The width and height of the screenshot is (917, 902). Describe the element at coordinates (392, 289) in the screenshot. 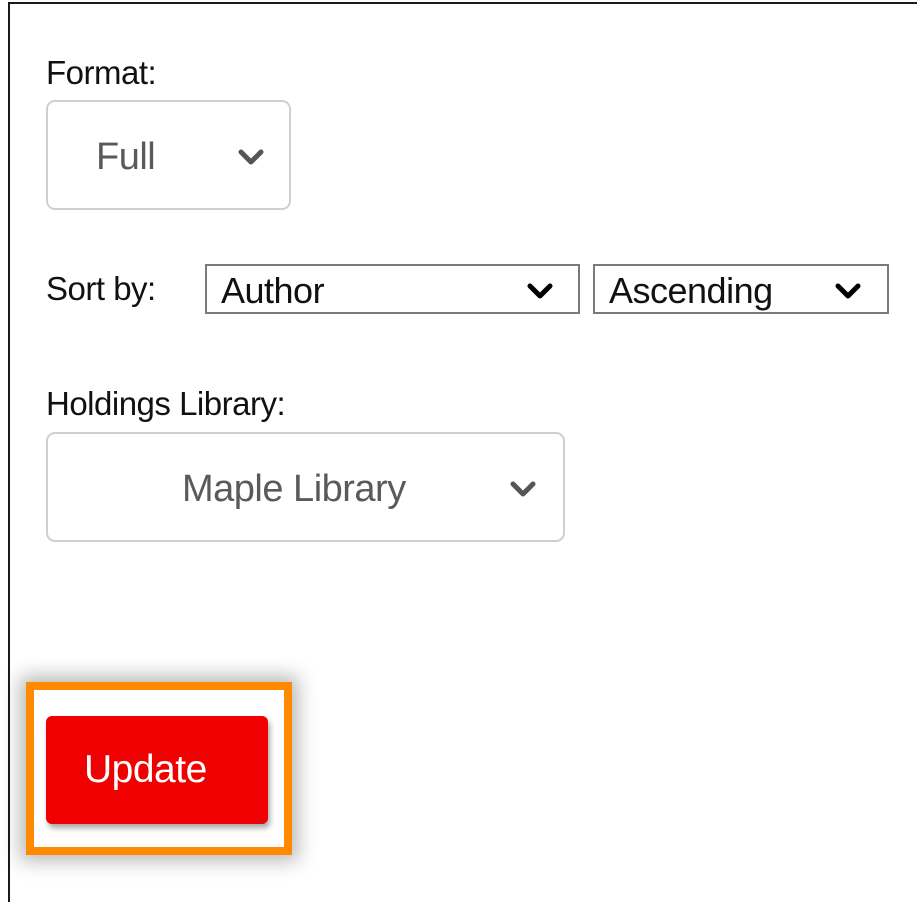

I see `sort-field-select: Author` at that location.